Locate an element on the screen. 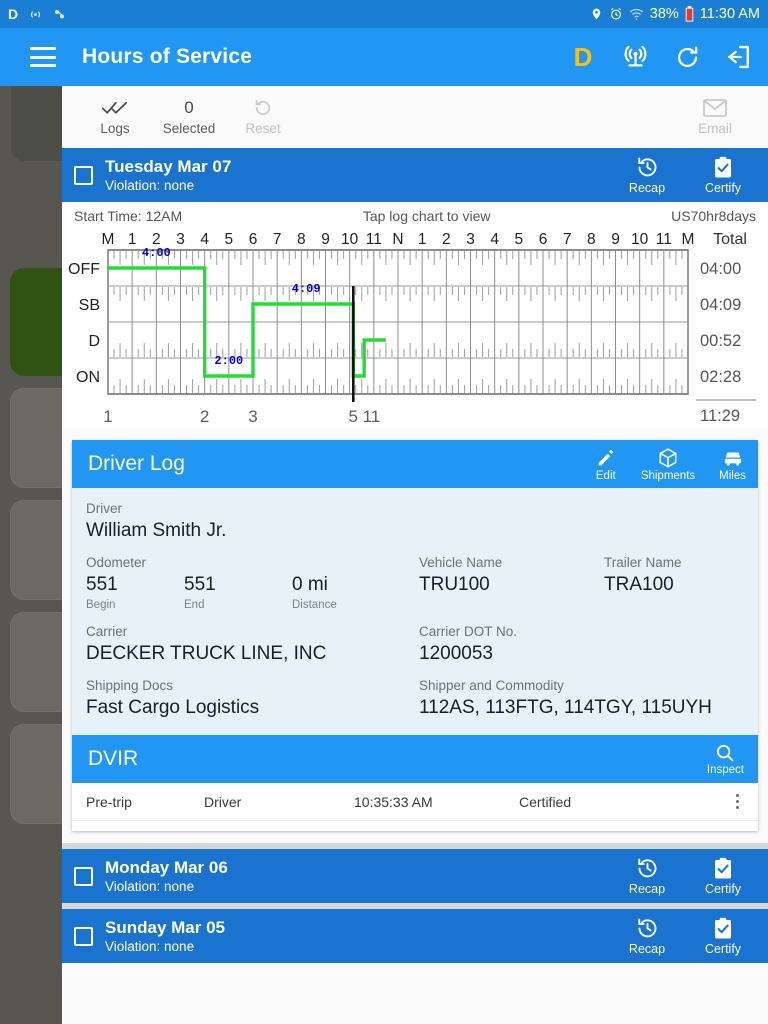 The width and height of the screenshot is (768, 1024). battery-icon is located at coordinates (689, 14).